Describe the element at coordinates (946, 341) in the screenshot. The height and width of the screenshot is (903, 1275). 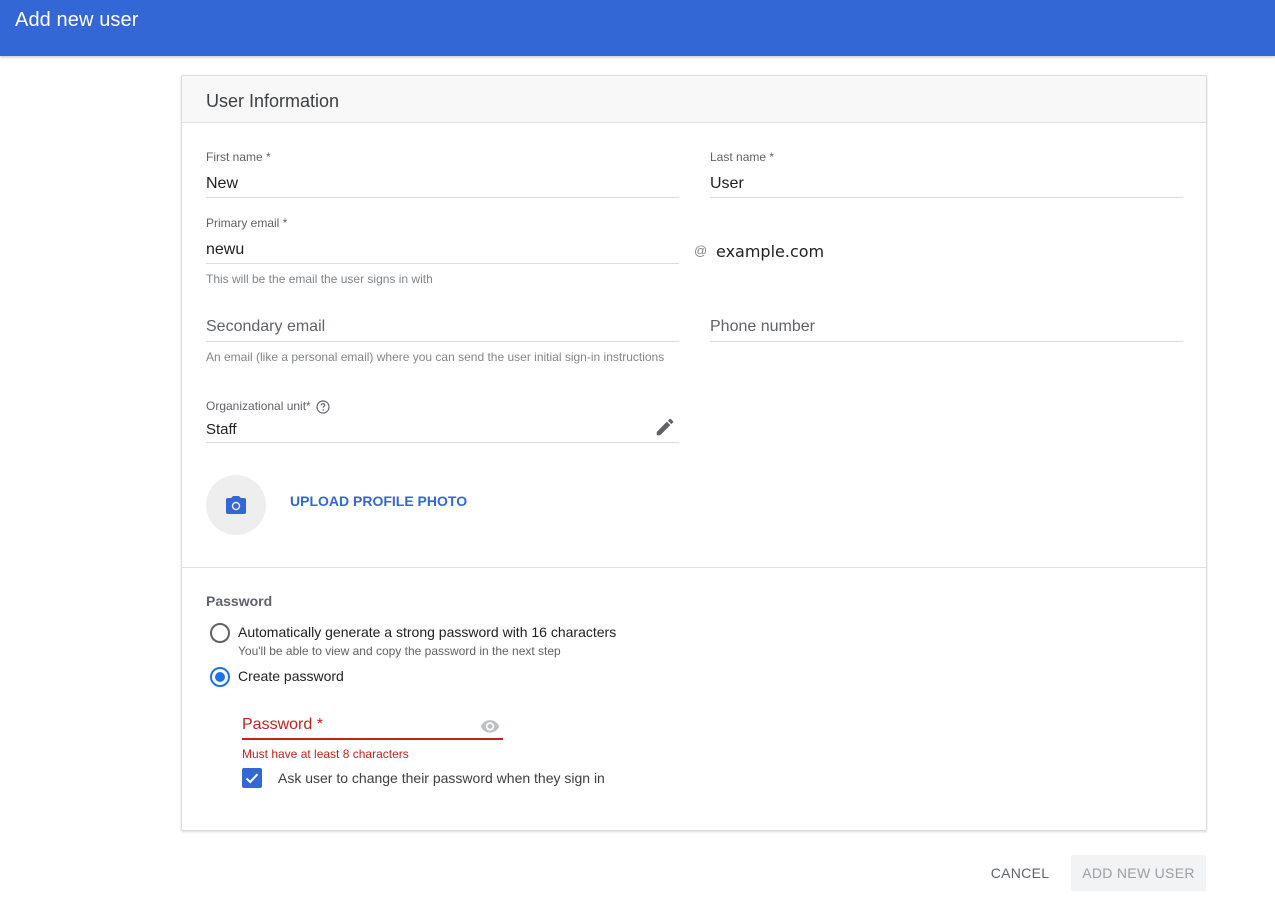
I see `phone-number-underline` at that location.